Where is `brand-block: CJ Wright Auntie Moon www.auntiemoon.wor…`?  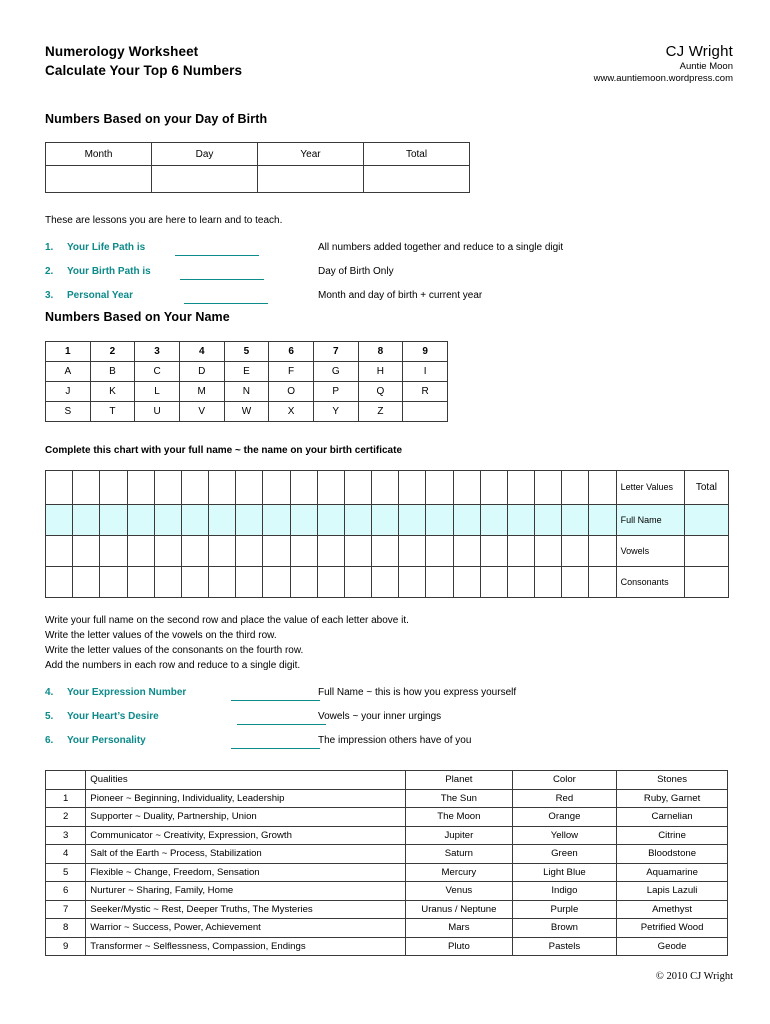 brand-block: CJ Wright Auntie Moon www.auntiemoon.wor… is located at coordinates (663, 64).